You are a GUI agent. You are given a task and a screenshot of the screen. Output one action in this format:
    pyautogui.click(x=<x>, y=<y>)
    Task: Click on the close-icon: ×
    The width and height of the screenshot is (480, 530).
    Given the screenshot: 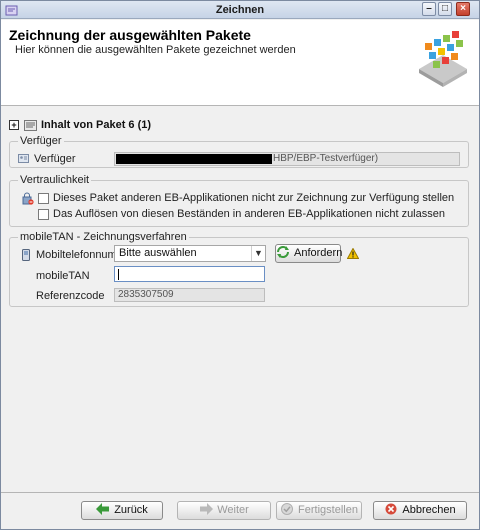 What is the action you would take?
    pyautogui.click(x=463, y=8)
    